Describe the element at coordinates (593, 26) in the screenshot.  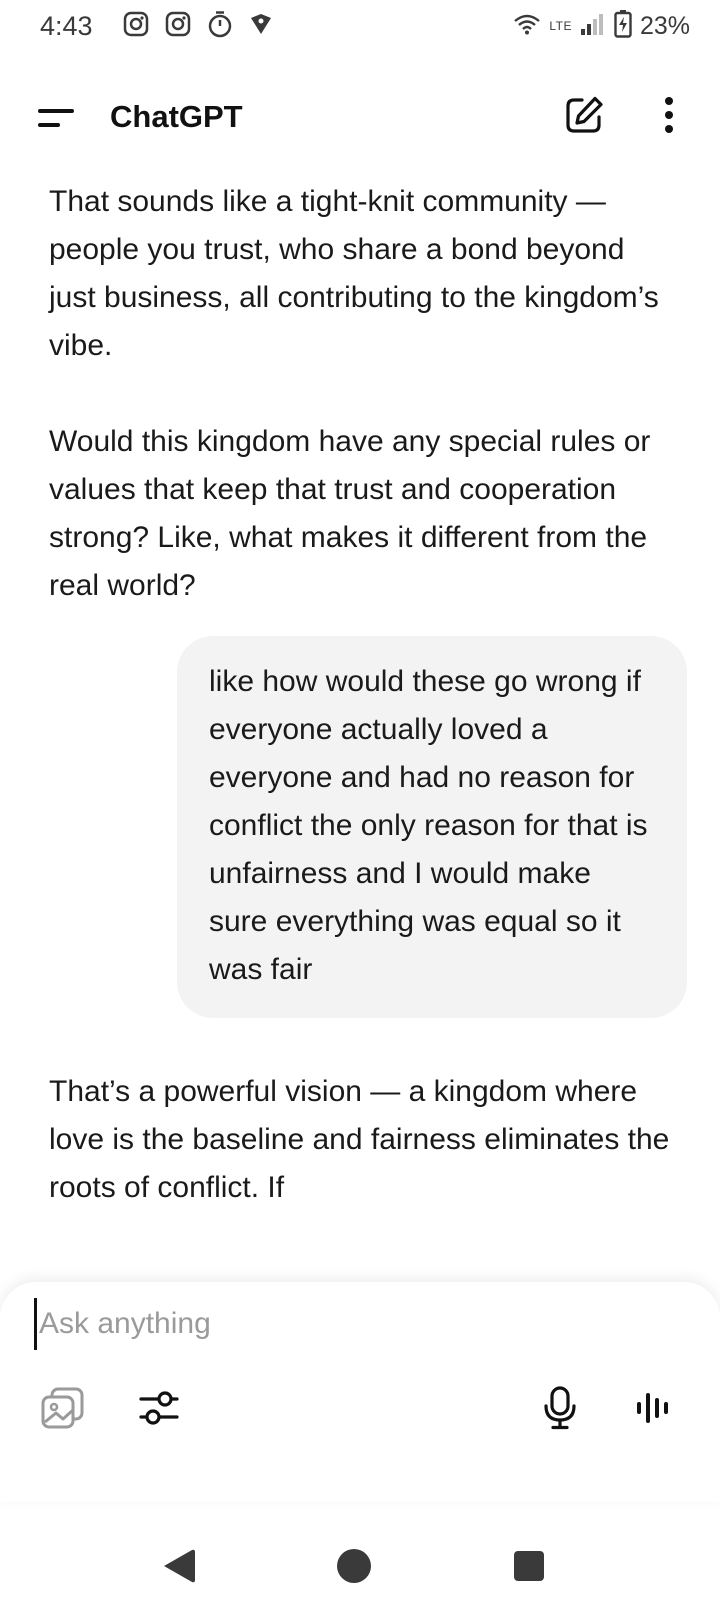
I see `signal-icon` at that location.